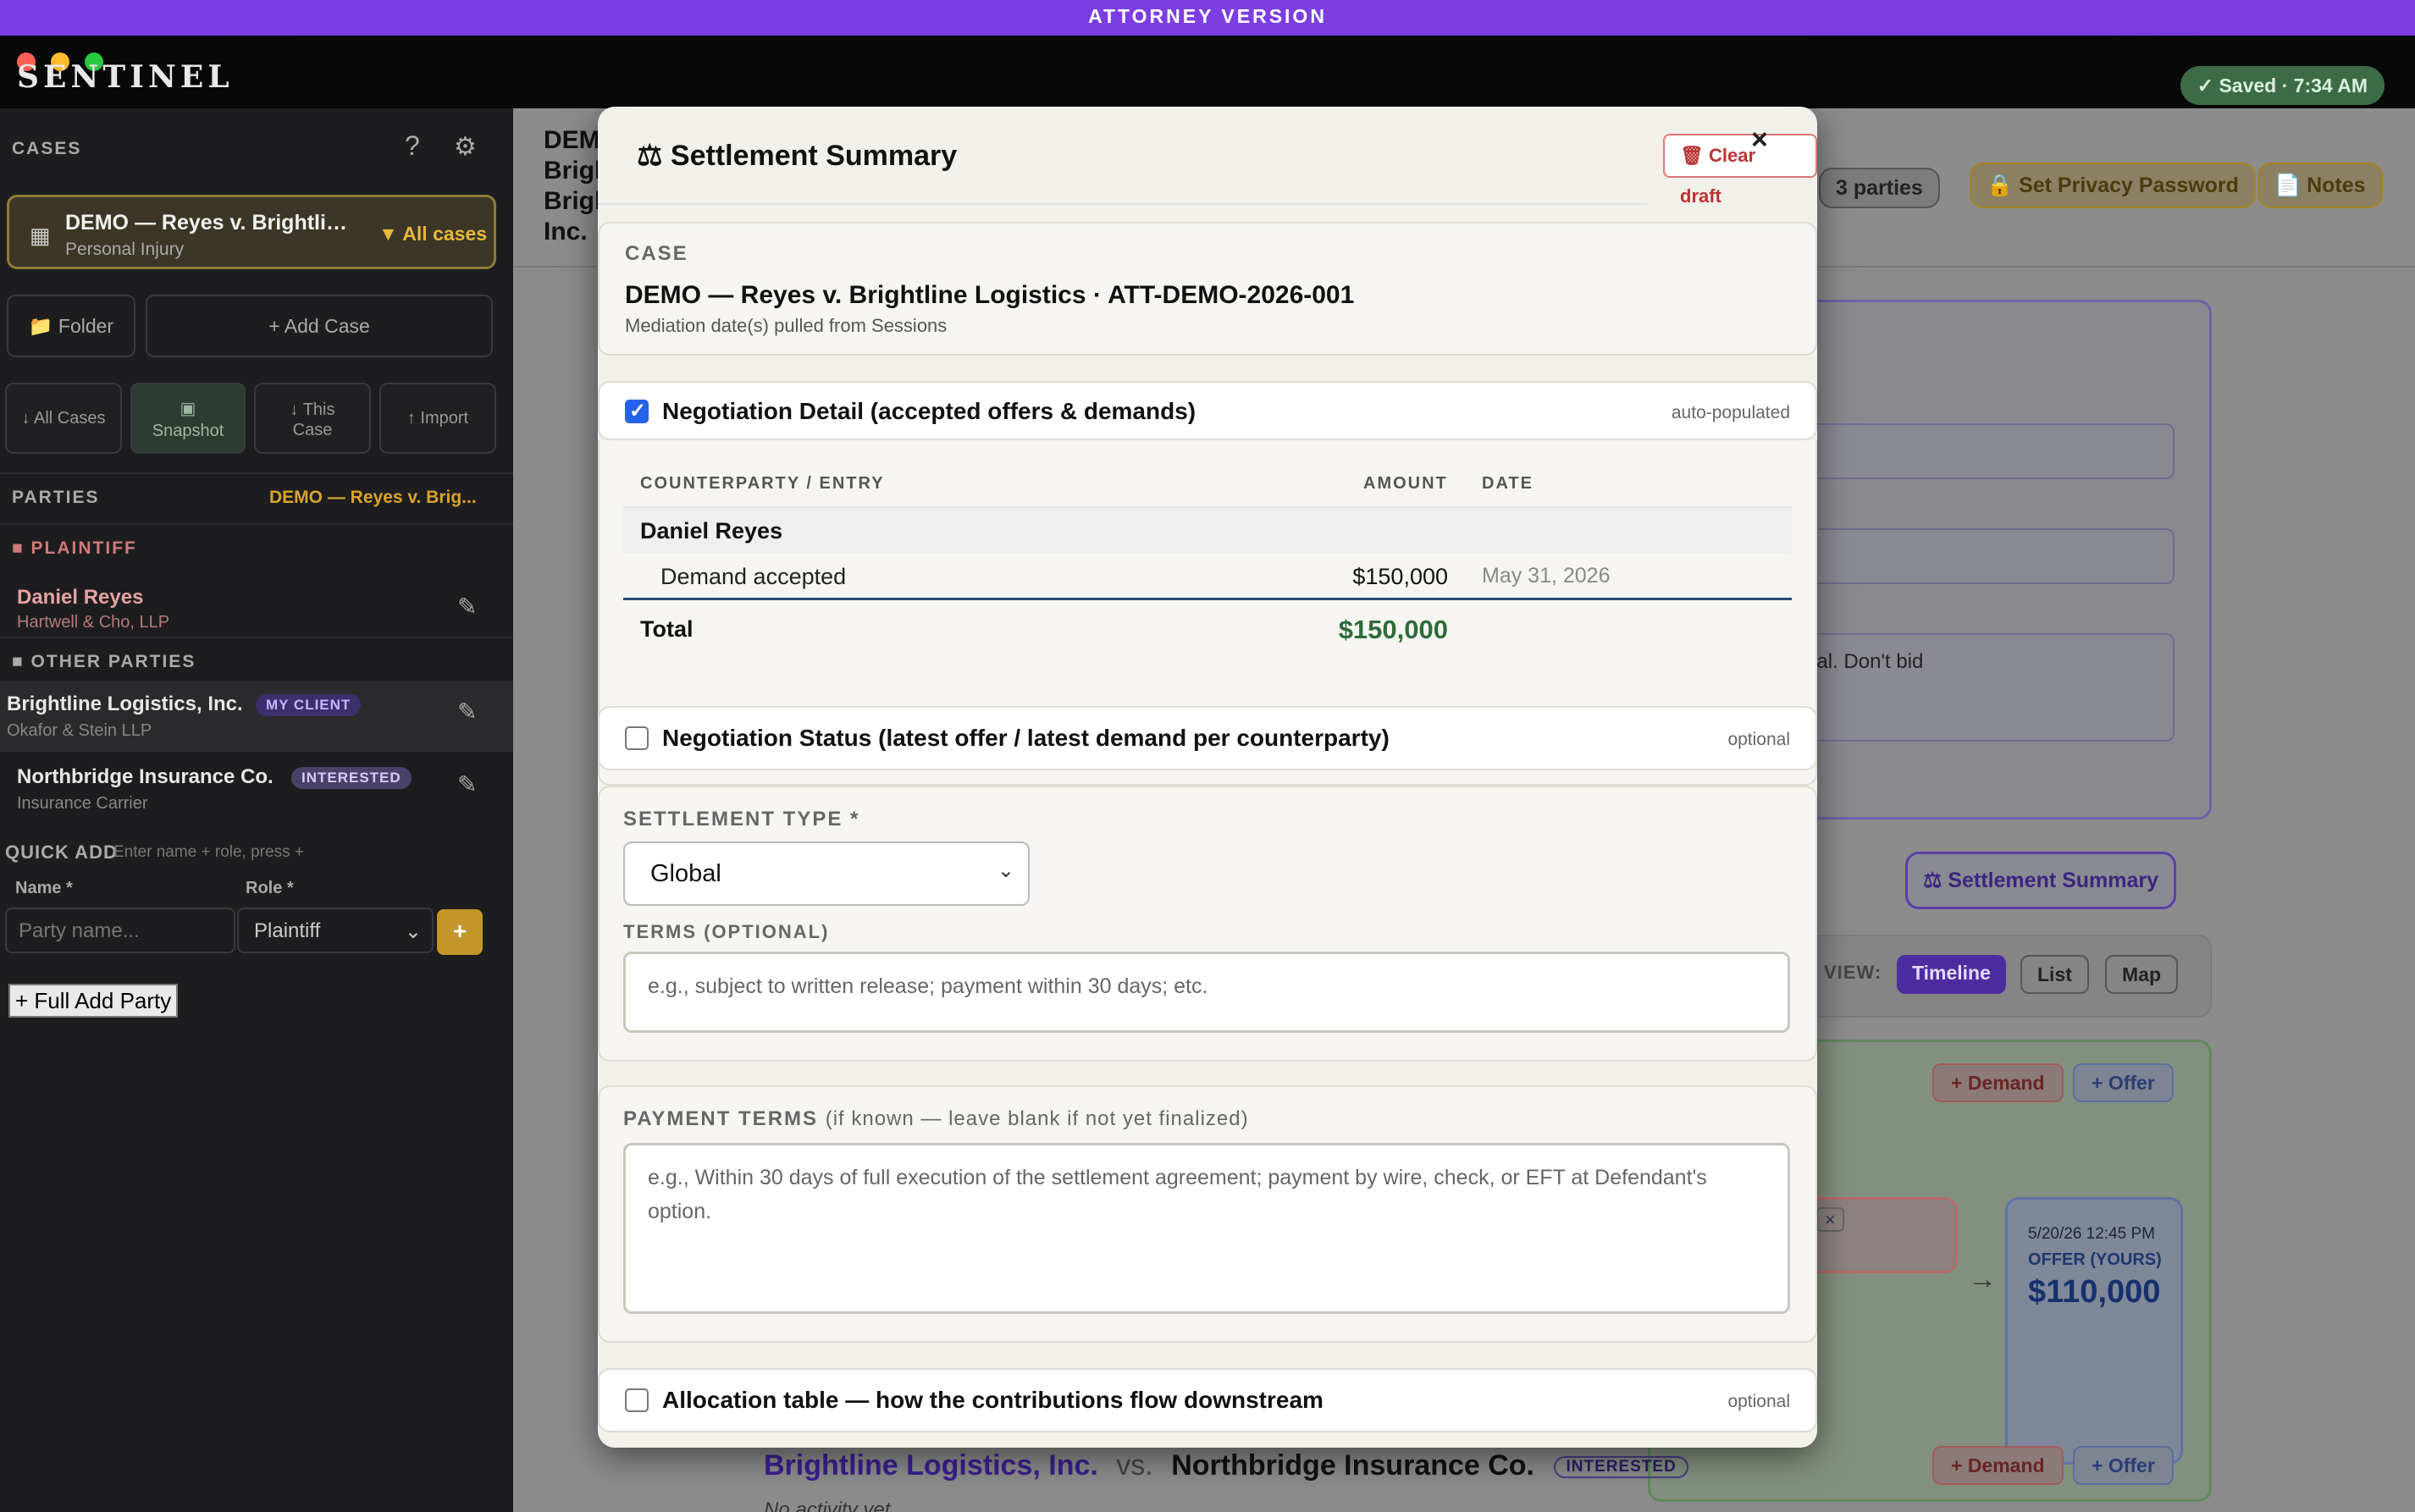 This screenshot has height=1512, width=2415. What do you see at coordinates (1830, 1219) in the screenshot?
I see `delete-icon: ×` at bounding box center [1830, 1219].